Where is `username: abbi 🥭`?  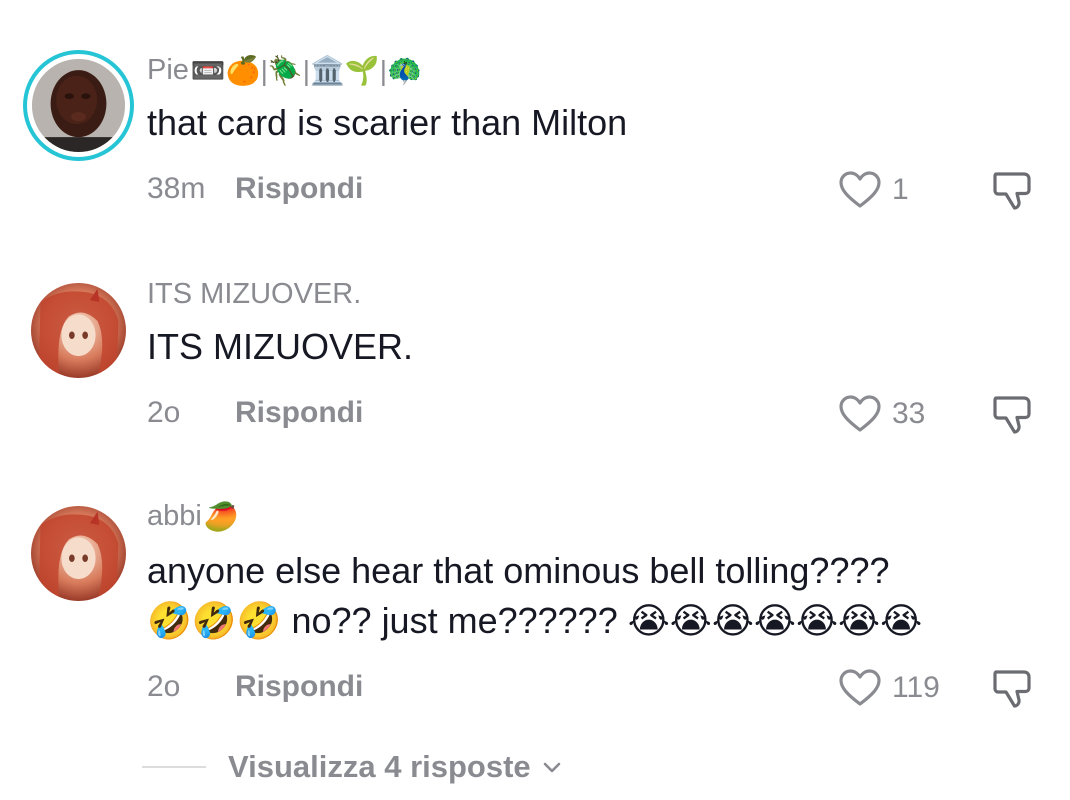
username: abbi 🥭 is located at coordinates (193, 516).